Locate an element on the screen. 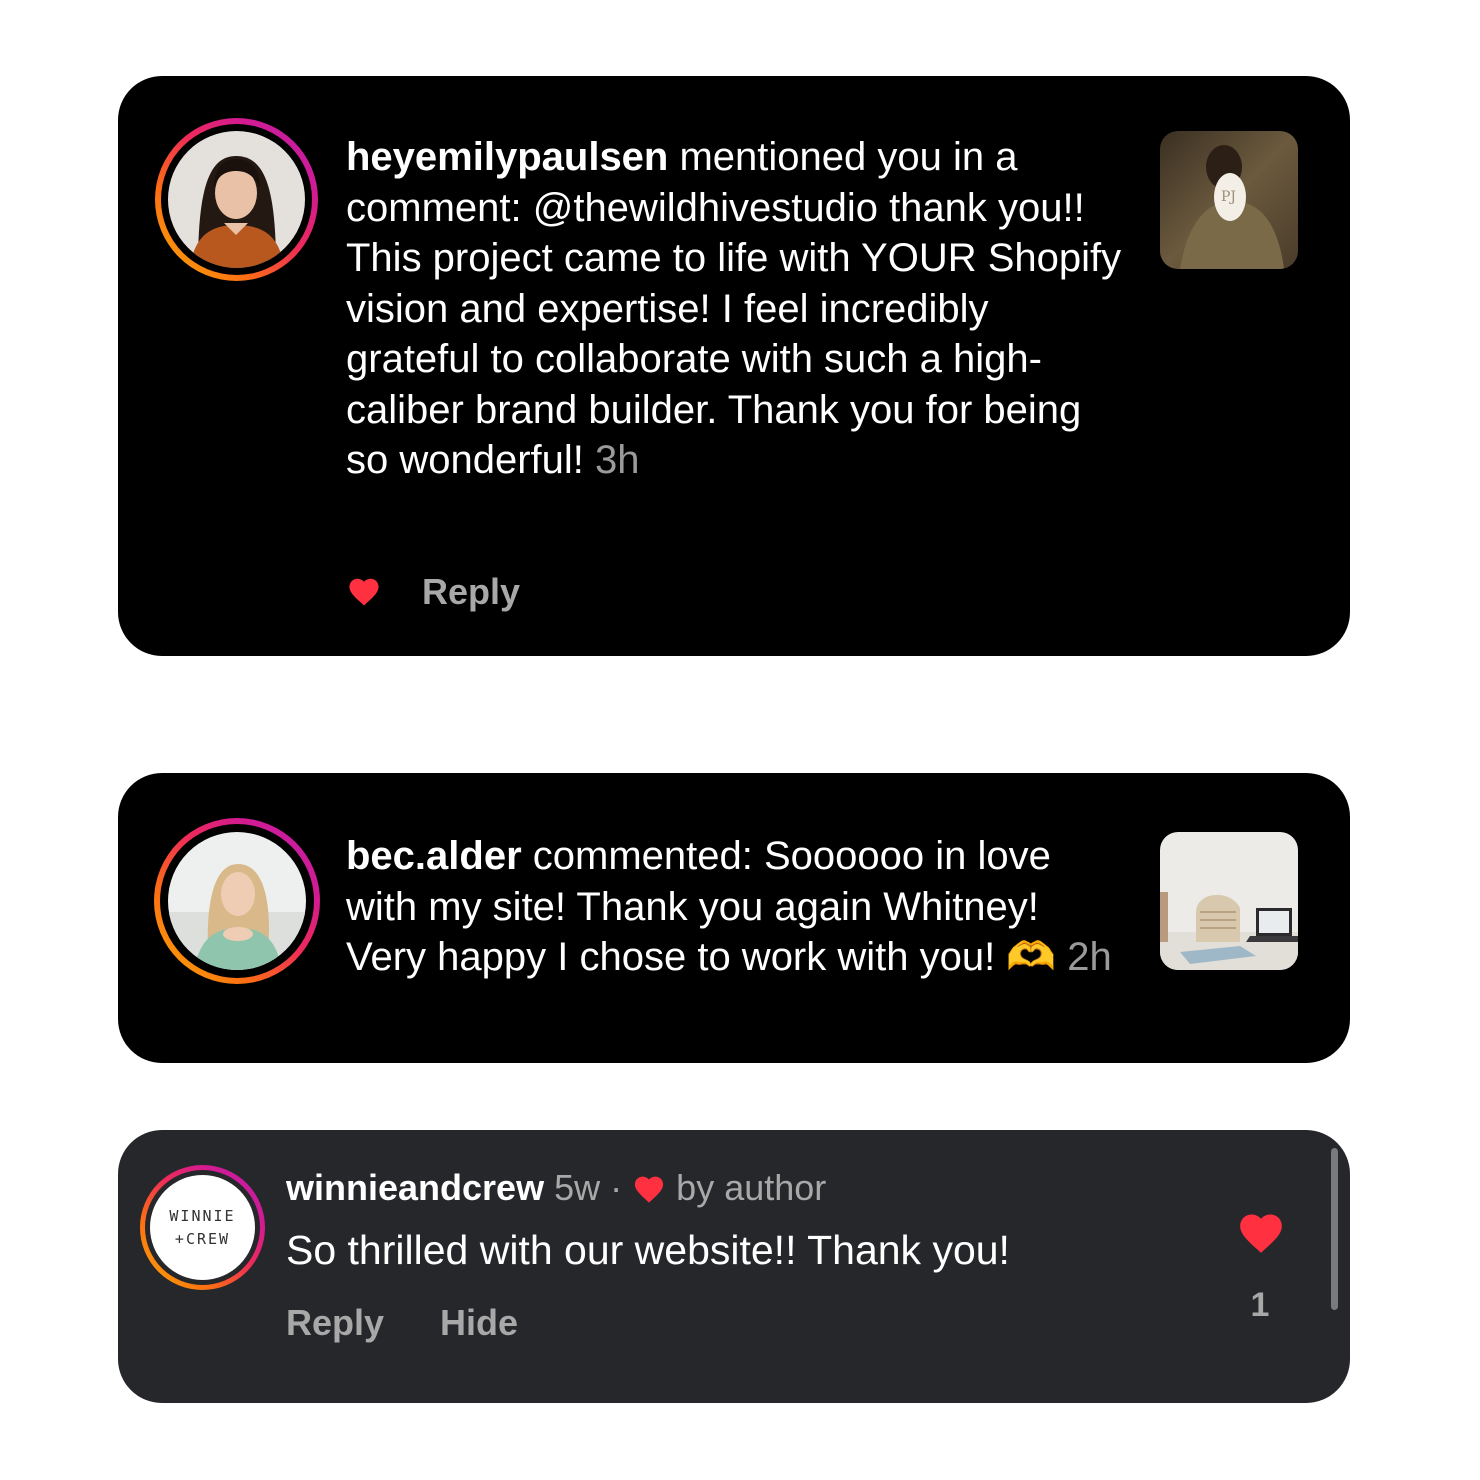 Image resolution: width=1480 pixels, height=1480 pixels. liked-by-author: by author is located at coordinates (751, 1187).